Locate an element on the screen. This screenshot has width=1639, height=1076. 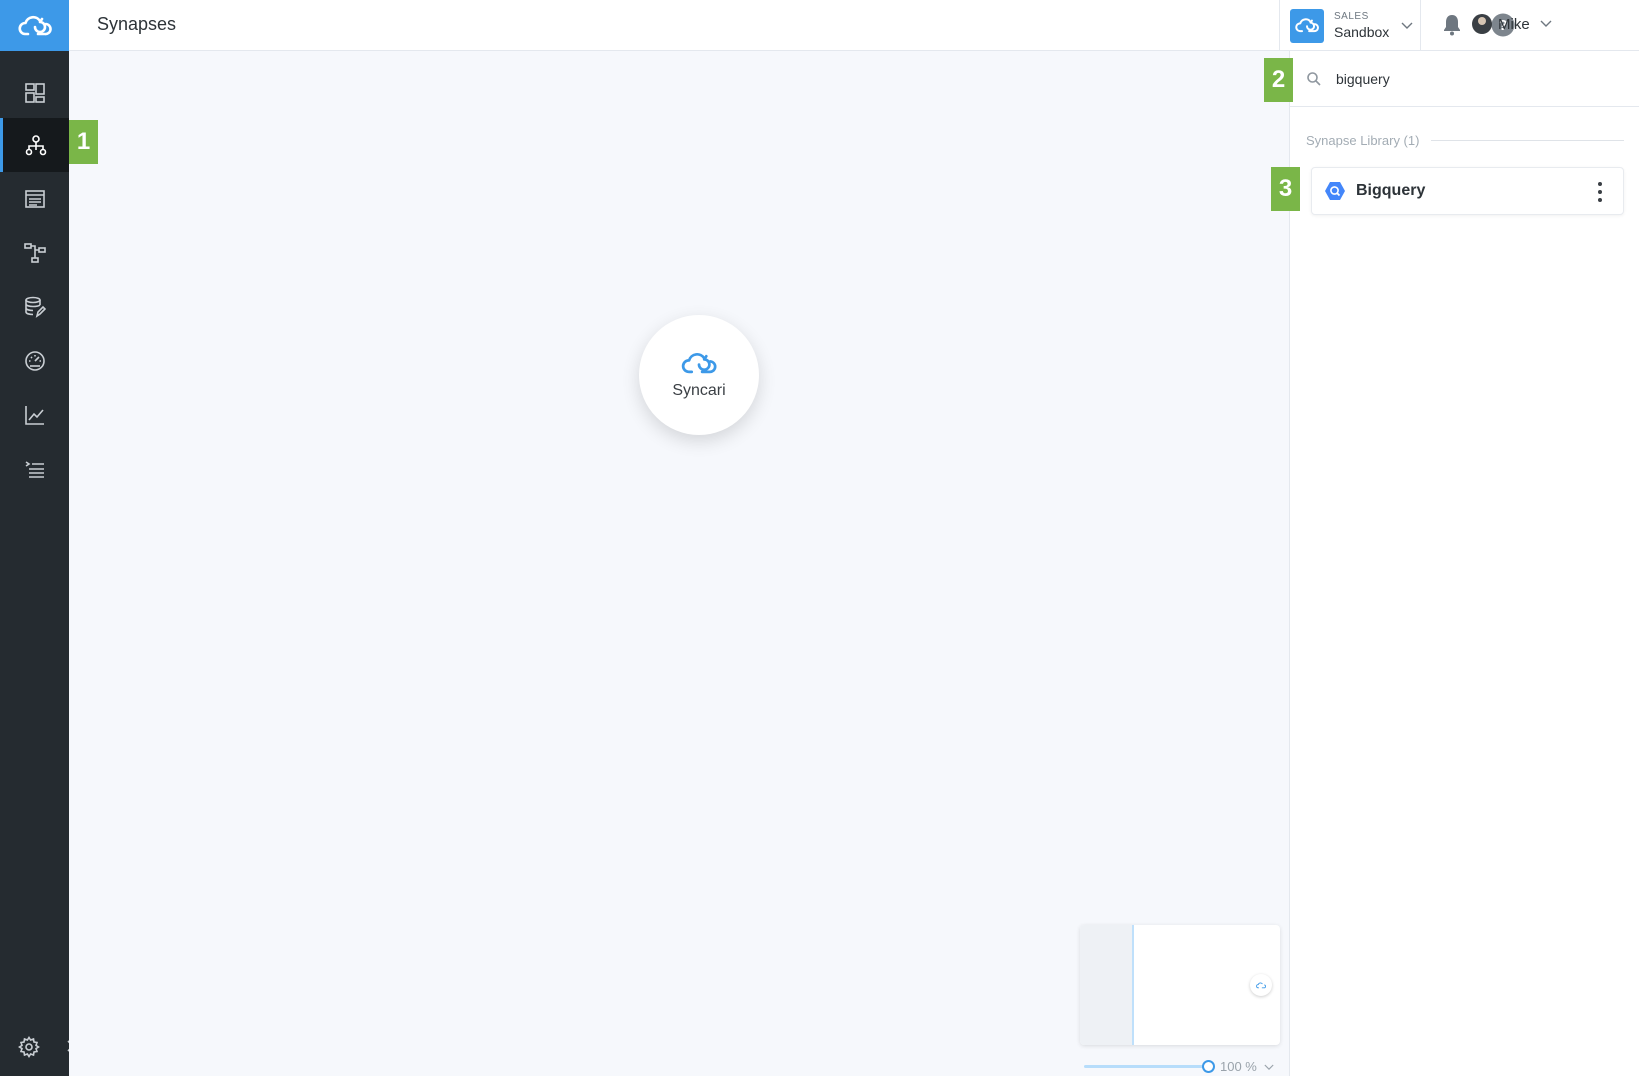
search-input is located at coordinates (1476, 78).